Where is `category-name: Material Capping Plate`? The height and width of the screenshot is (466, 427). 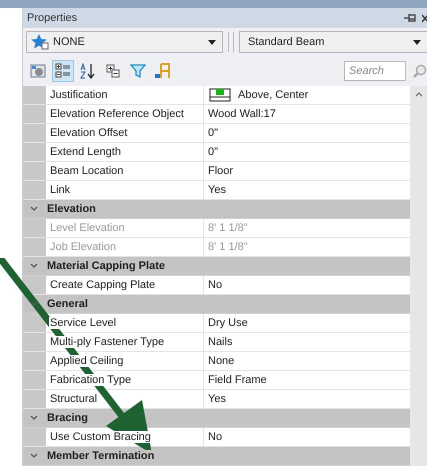 category-name: Material Capping Plate is located at coordinates (106, 266).